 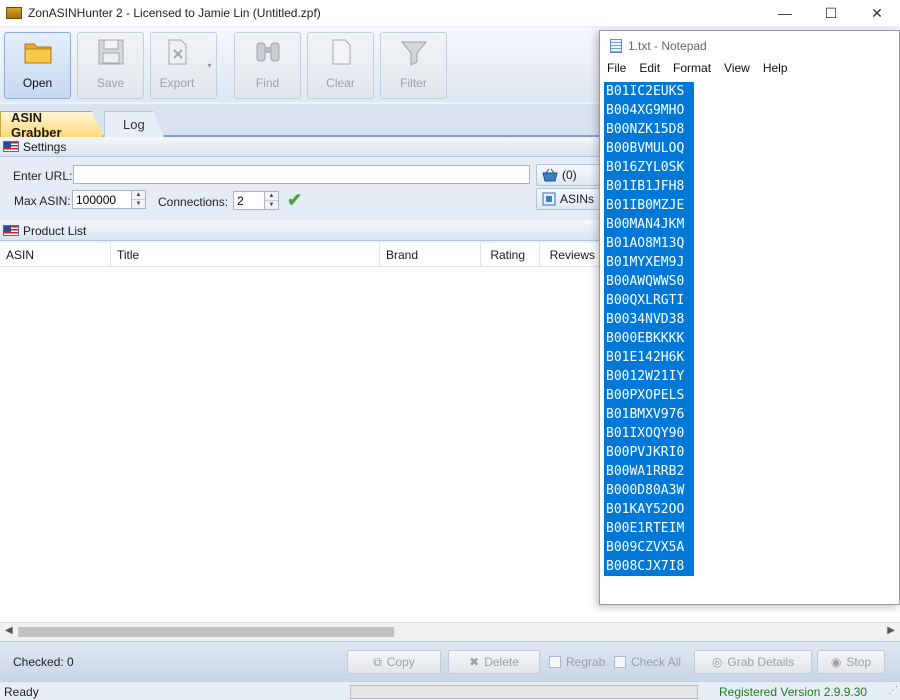 I want to click on connections-label: Connections:, so click(x=193, y=202).